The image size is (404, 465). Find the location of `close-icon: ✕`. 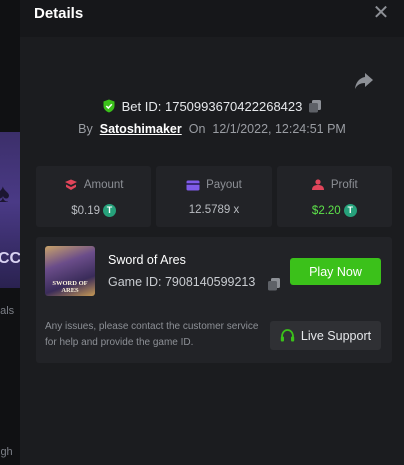

close-icon: ✕ is located at coordinates (381, 13).